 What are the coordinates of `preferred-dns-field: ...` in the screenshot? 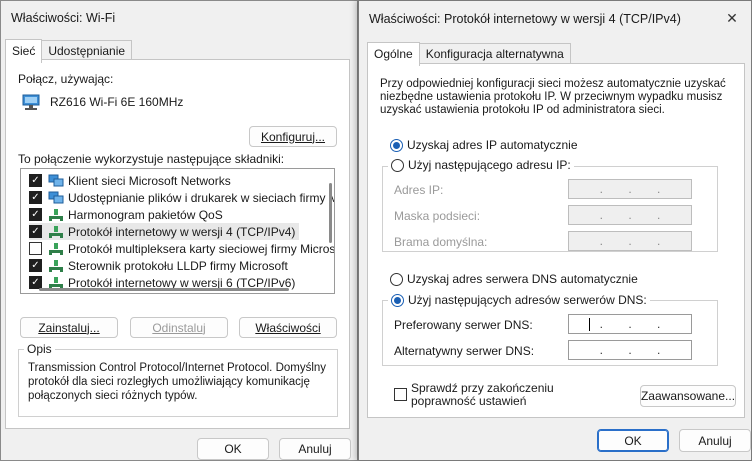 It's located at (630, 324).